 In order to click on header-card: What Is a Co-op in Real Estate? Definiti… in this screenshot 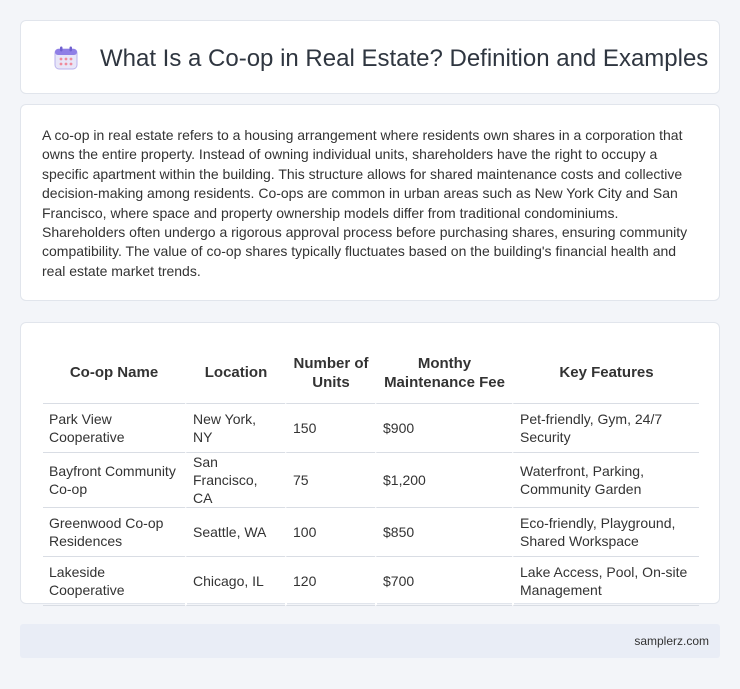, I will do `click(370, 57)`.